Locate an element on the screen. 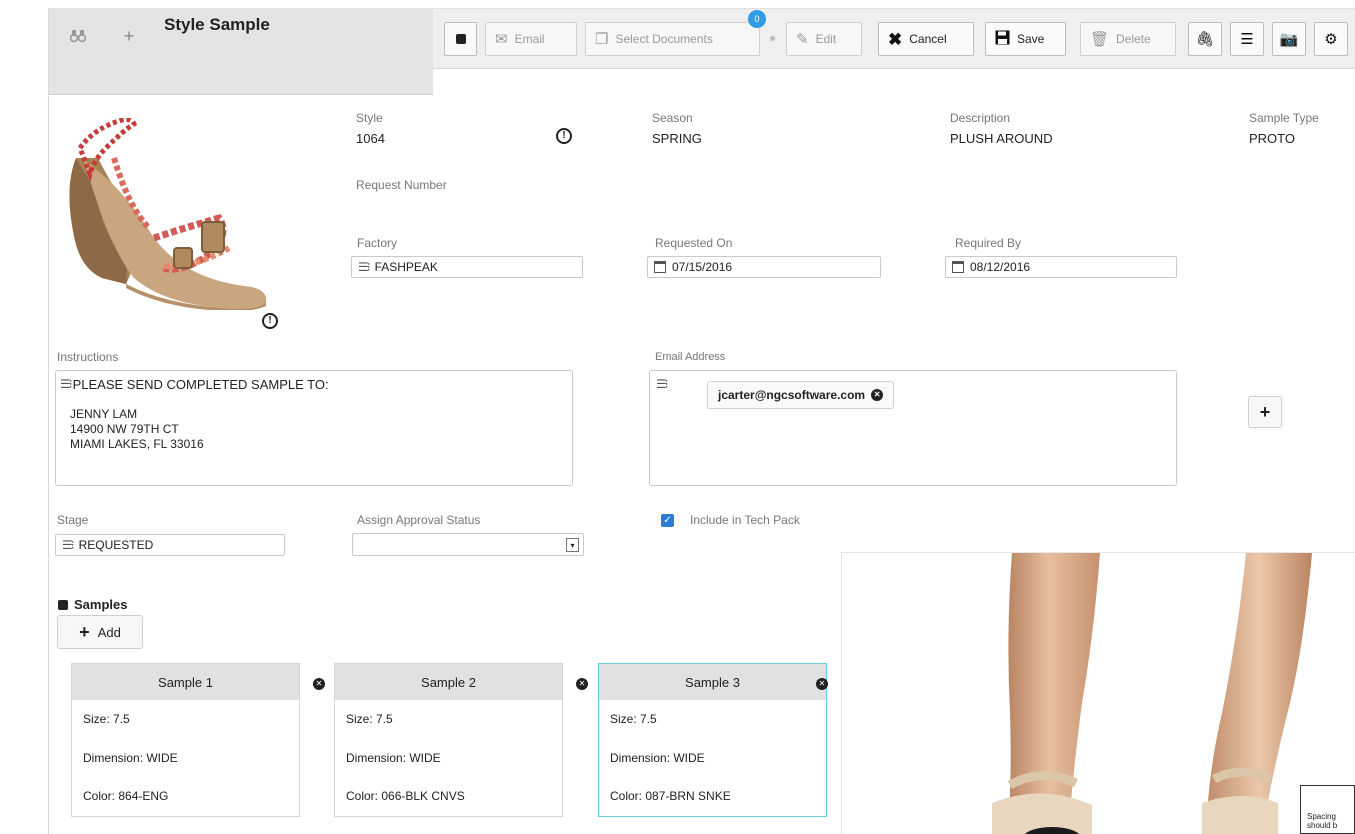  requested-on-label: Requested On is located at coordinates (694, 243).